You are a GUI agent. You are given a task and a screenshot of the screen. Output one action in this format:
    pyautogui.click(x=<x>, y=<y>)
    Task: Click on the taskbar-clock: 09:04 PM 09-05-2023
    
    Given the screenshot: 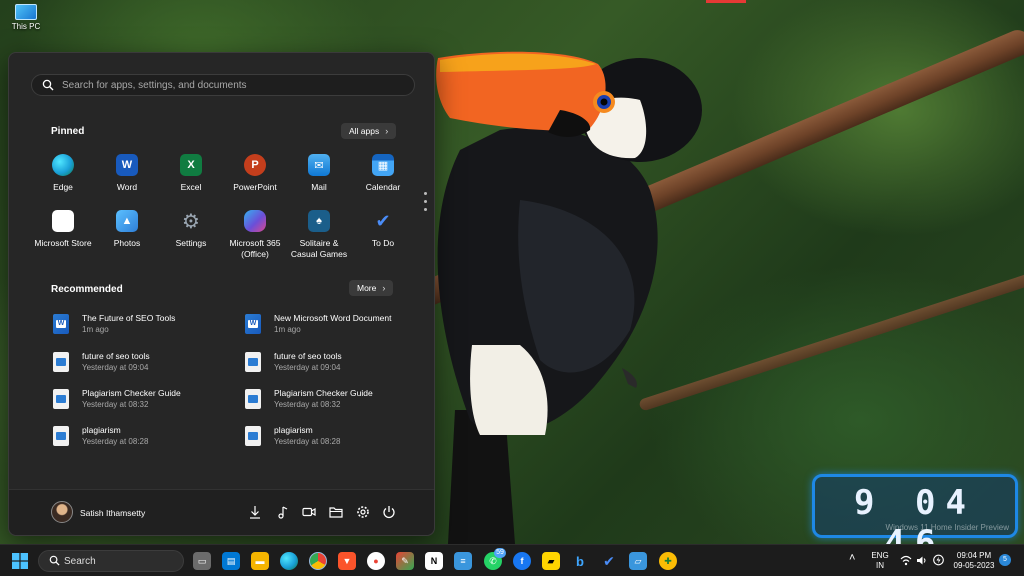 What is the action you would take?
    pyautogui.click(x=974, y=561)
    